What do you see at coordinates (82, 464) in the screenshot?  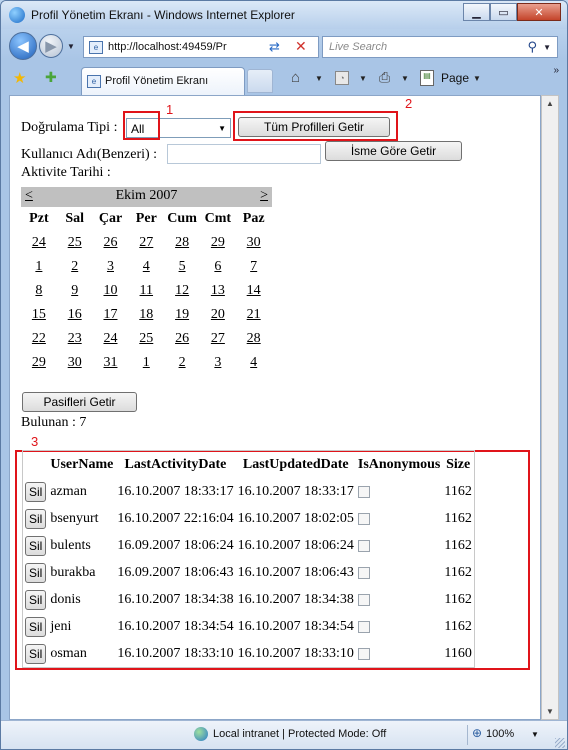 I see `column-header-username: UserName` at bounding box center [82, 464].